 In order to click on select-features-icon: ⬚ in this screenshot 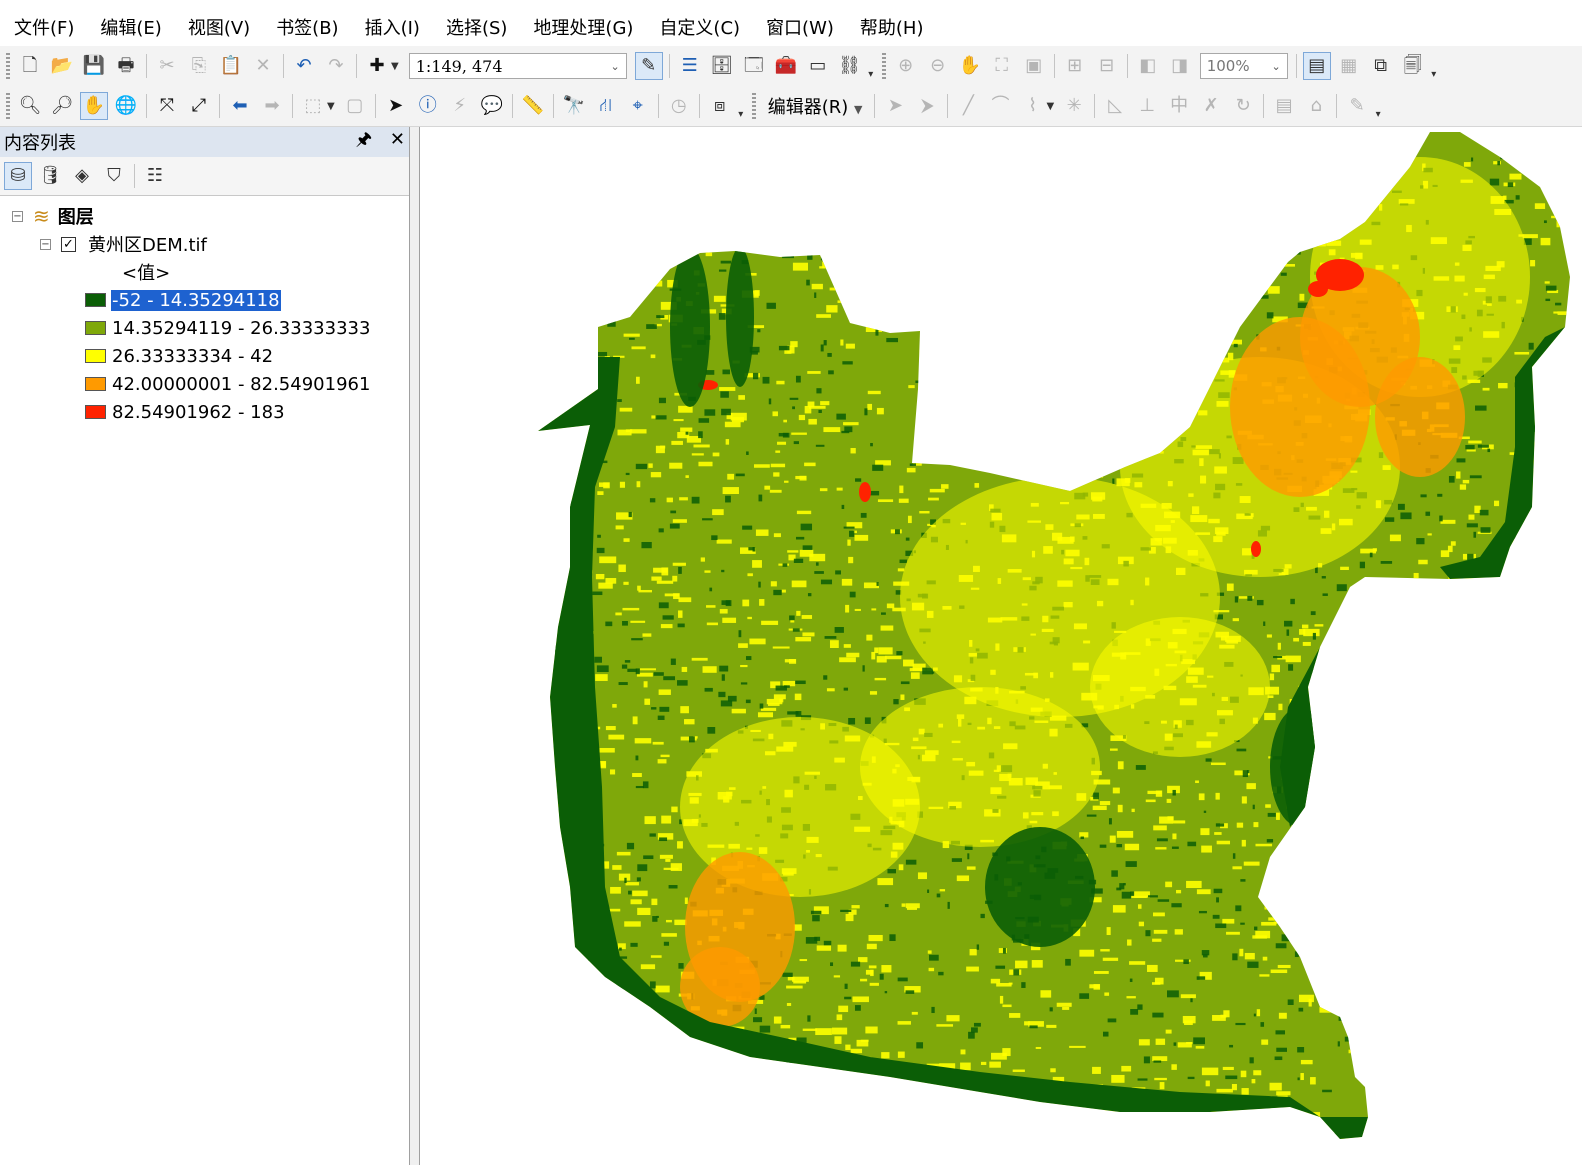, I will do `click(313, 106)`.